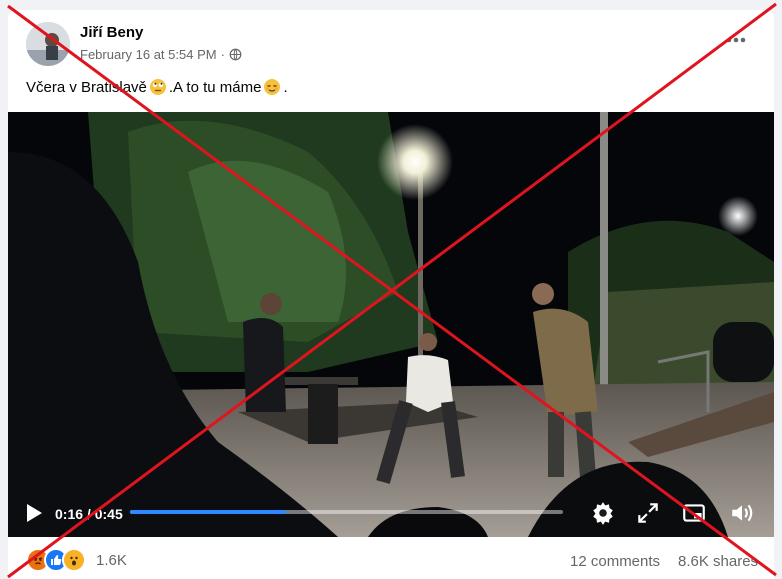 The width and height of the screenshot is (782, 579). What do you see at coordinates (648, 513) in the screenshot?
I see `fullscreen-icon` at bounding box center [648, 513].